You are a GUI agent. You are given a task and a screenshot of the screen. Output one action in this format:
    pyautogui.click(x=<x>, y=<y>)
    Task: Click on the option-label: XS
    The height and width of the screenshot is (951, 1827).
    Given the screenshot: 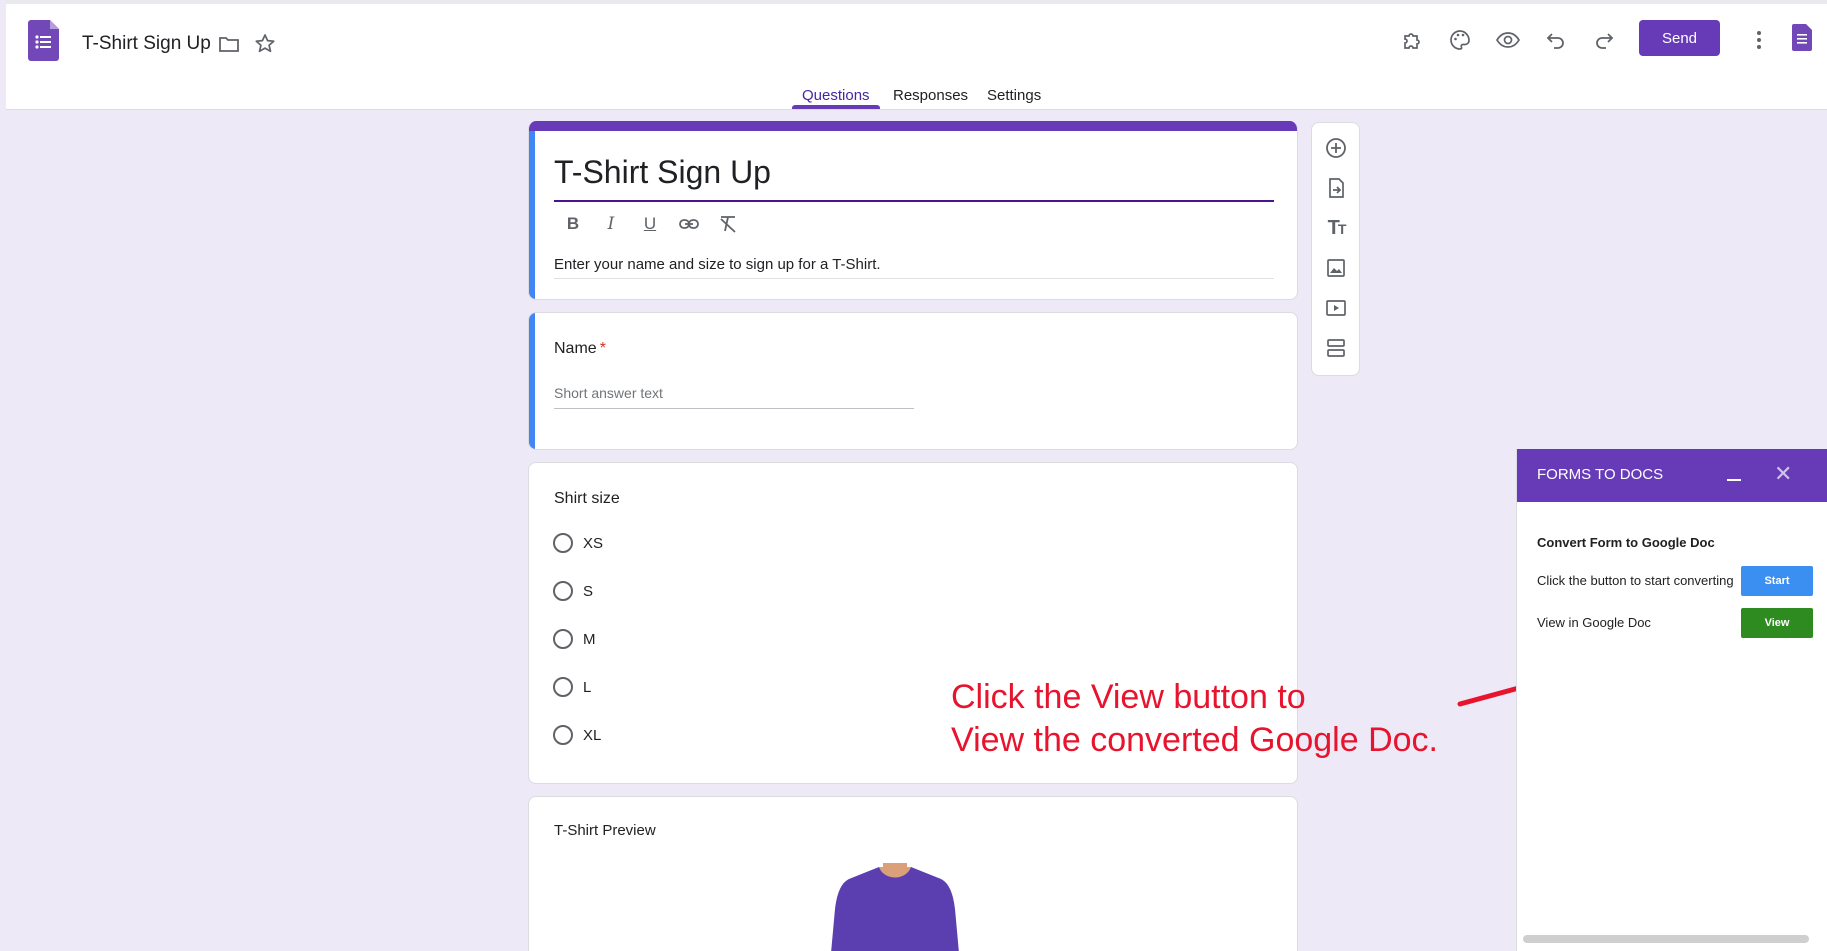 What is the action you would take?
    pyautogui.click(x=593, y=543)
    